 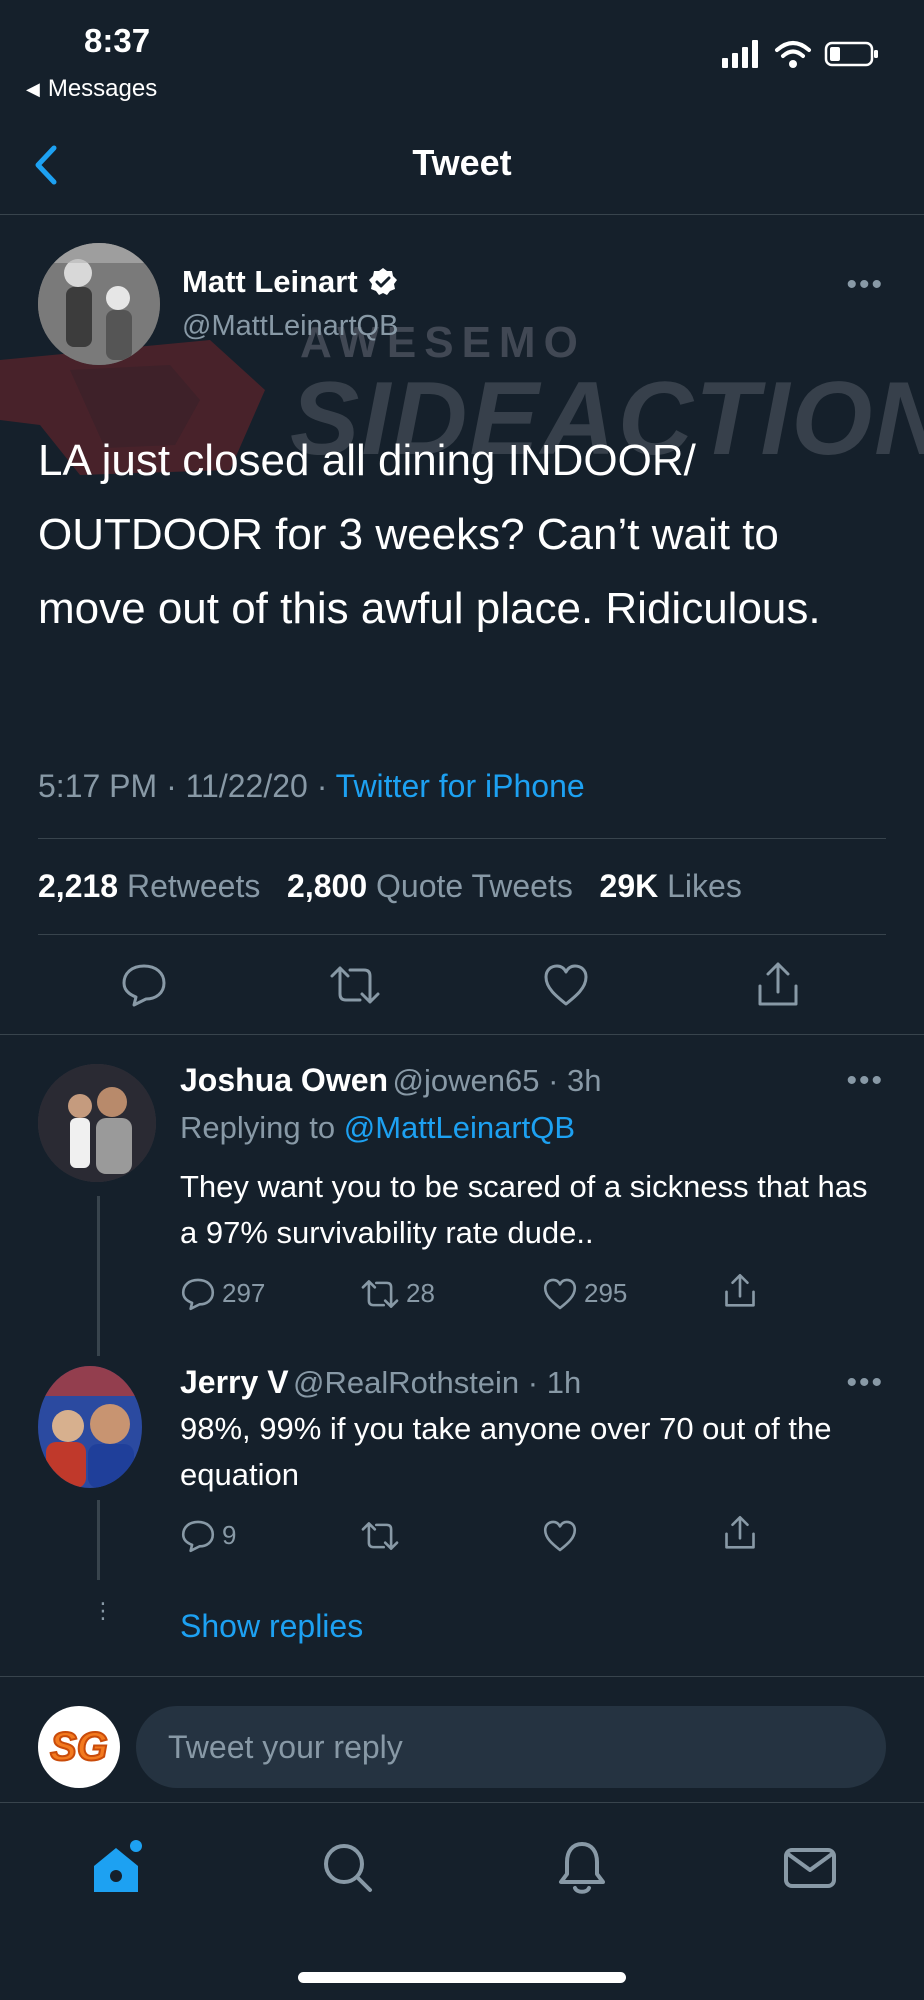 What do you see at coordinates (451, 1536) in the screenshot?
I see `reply-retweet-action` at bounding box center [451, 1536].